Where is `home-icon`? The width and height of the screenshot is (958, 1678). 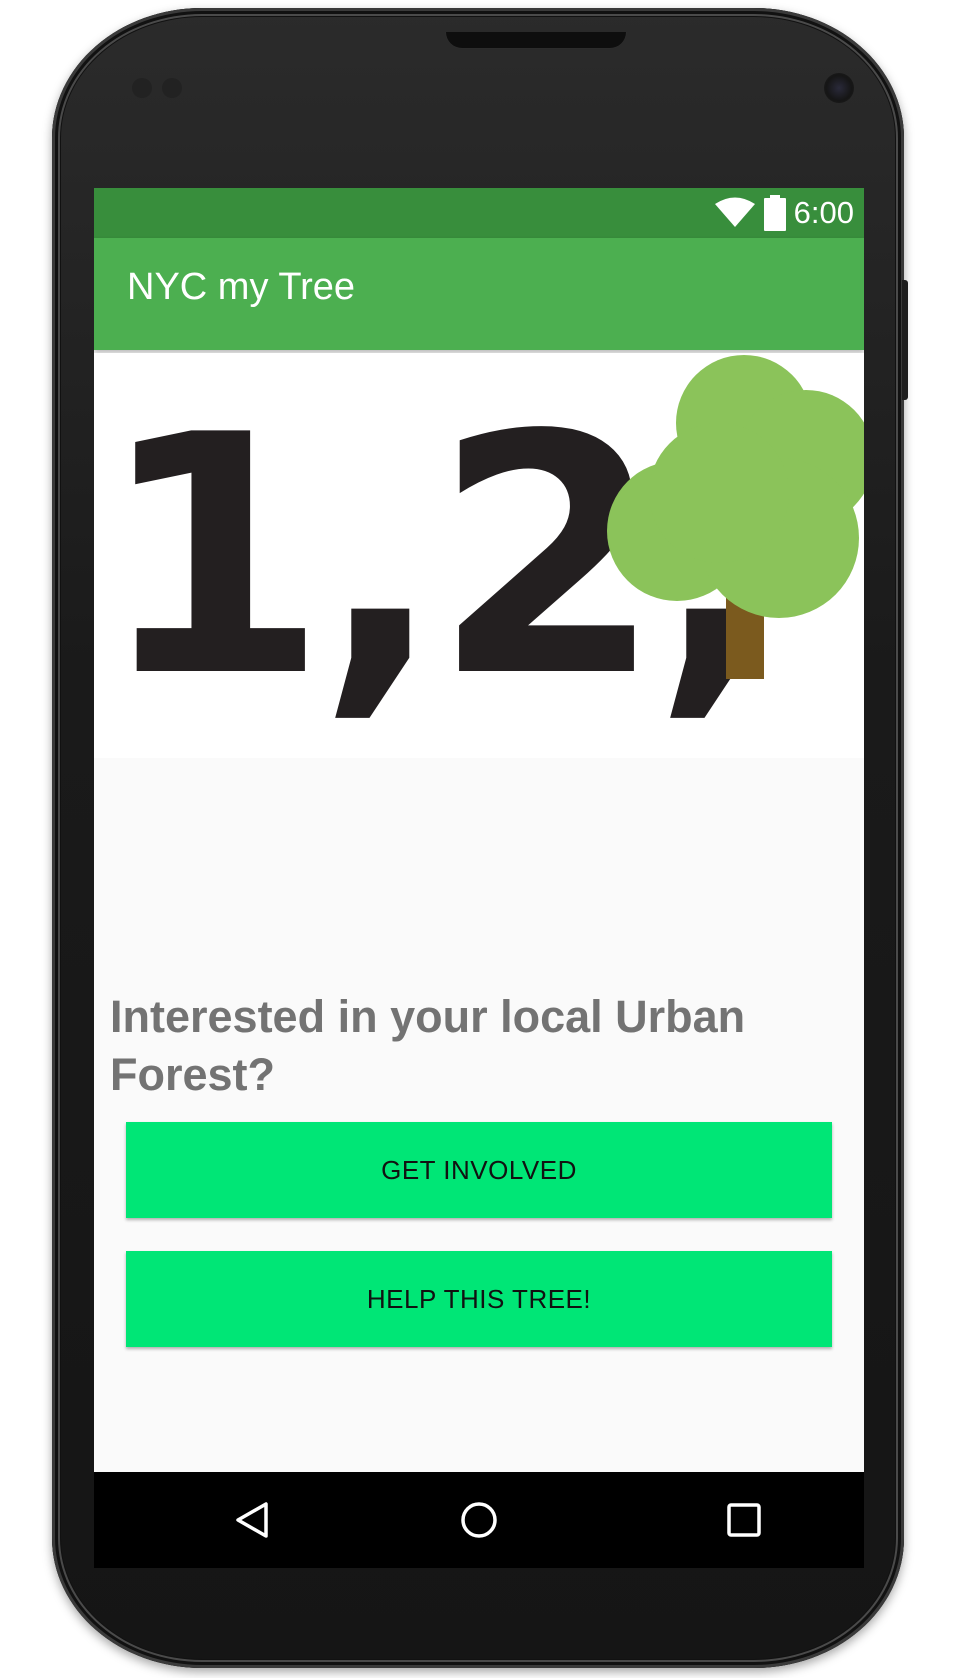
home-icon is located at coordinates (479, 1520).